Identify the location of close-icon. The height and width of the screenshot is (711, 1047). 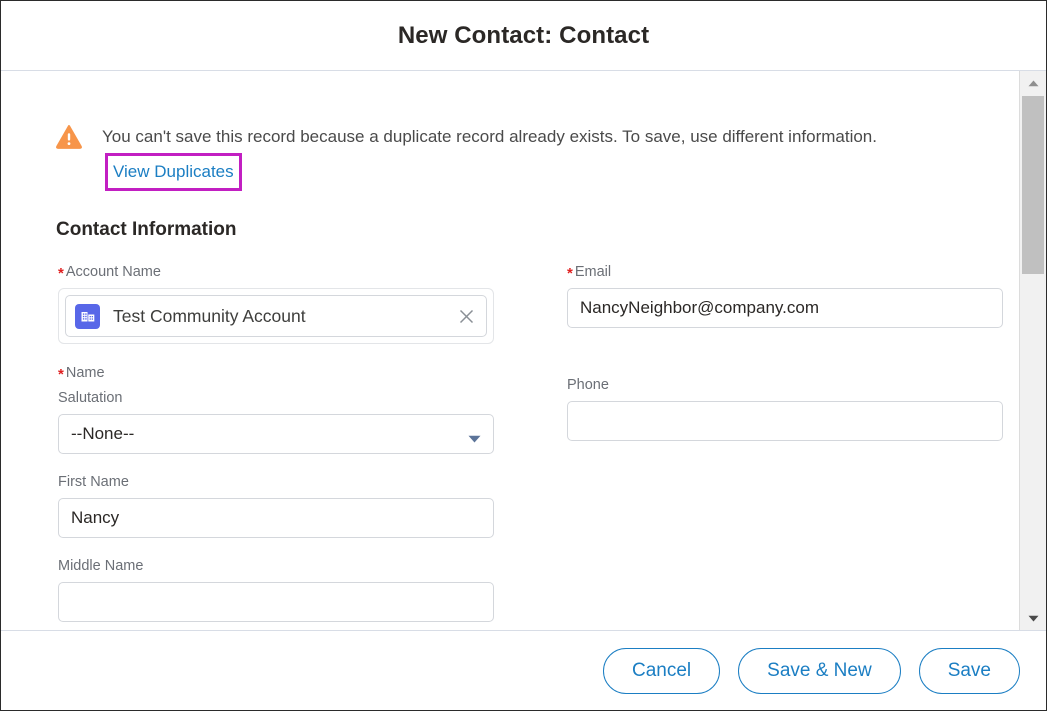
(466, 316).